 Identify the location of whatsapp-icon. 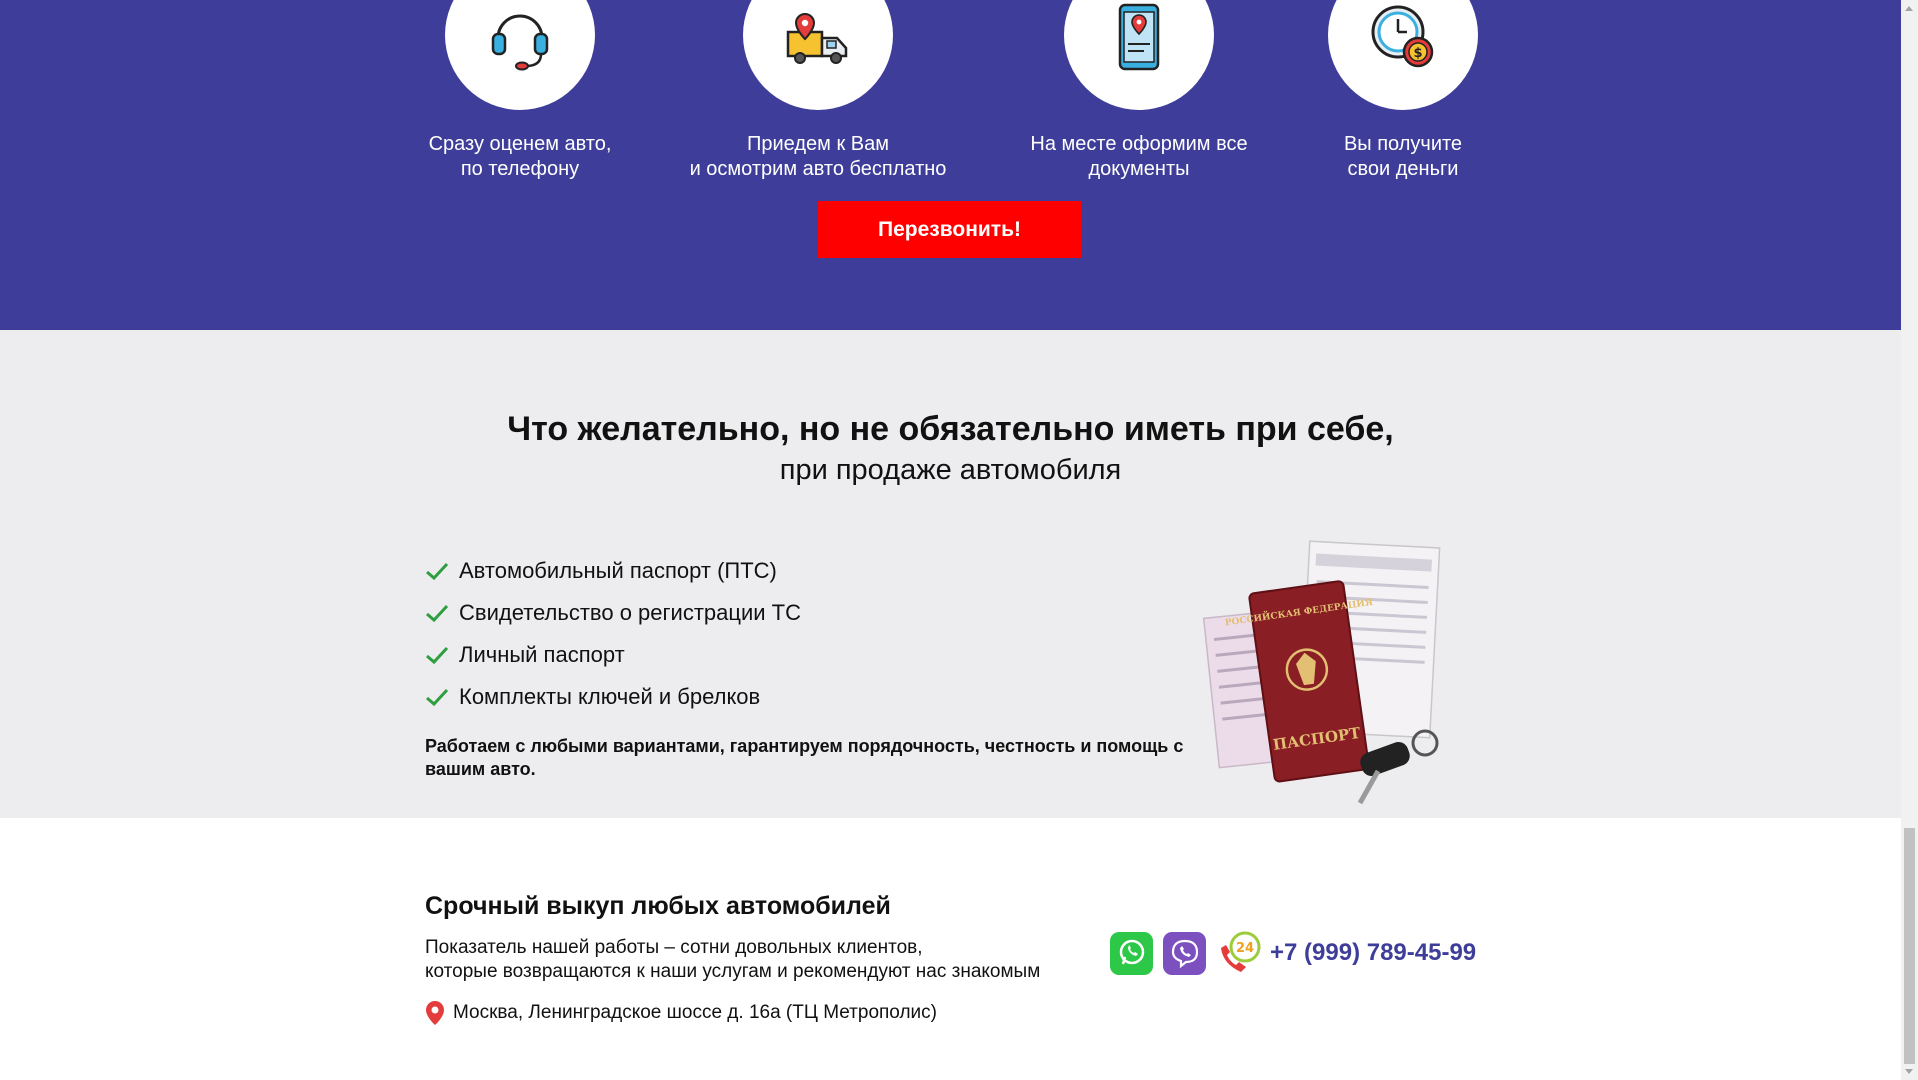
(1131, 953).